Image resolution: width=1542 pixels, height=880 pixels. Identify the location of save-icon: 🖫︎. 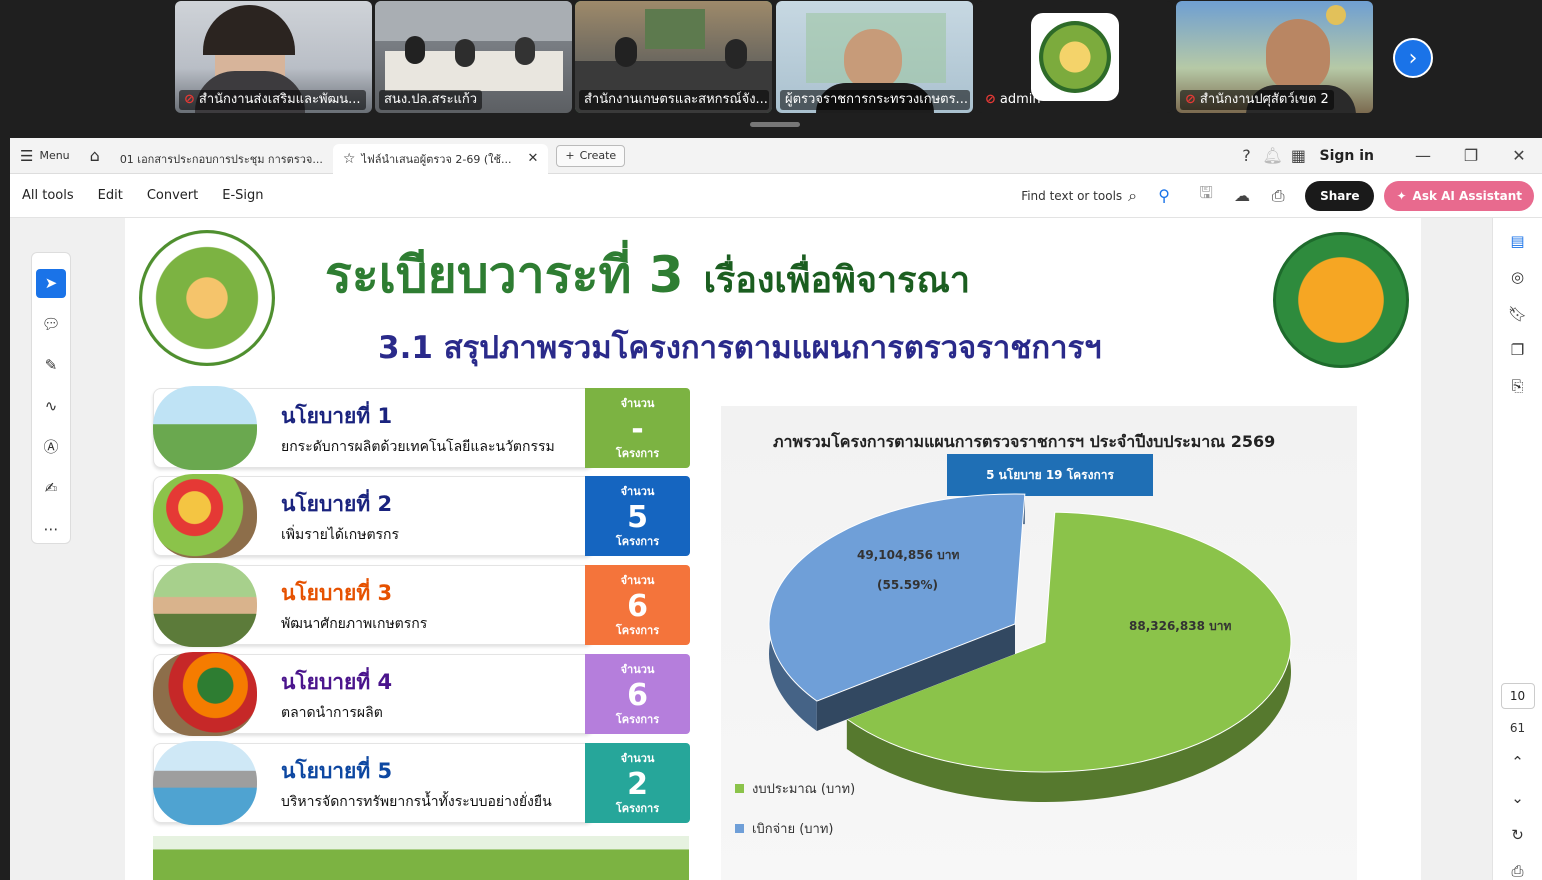
(1206, 196).